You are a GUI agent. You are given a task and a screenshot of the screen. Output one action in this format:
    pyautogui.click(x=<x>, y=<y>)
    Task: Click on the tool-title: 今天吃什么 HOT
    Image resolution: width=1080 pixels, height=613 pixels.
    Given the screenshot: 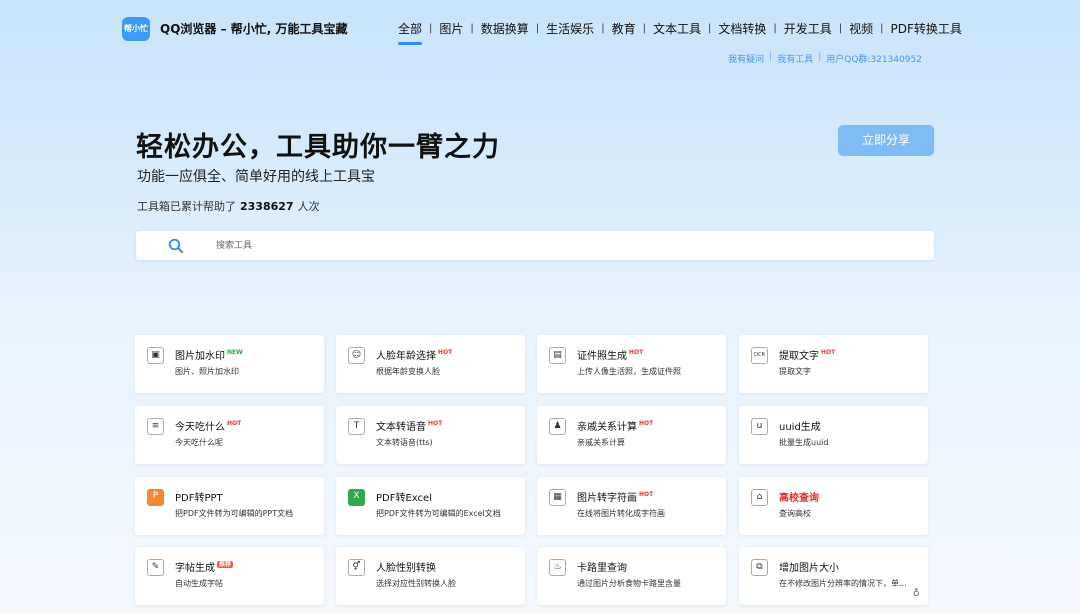 What is the action you would take?
    pyautogui.click(x=208, y=425)
    